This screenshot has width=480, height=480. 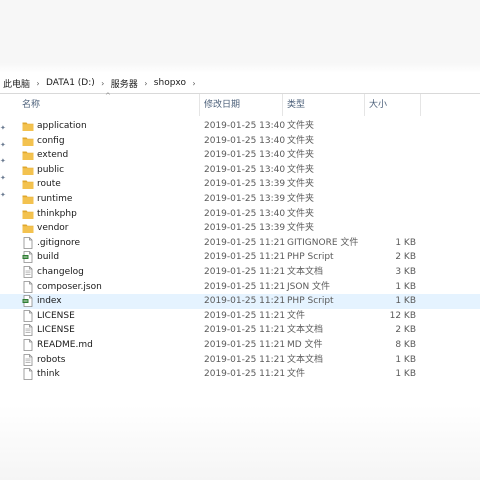 What do you see at coordinates (324, 105) in the screenshot?
I see `column-header-type: 类型` at bounding box center [324, 105].